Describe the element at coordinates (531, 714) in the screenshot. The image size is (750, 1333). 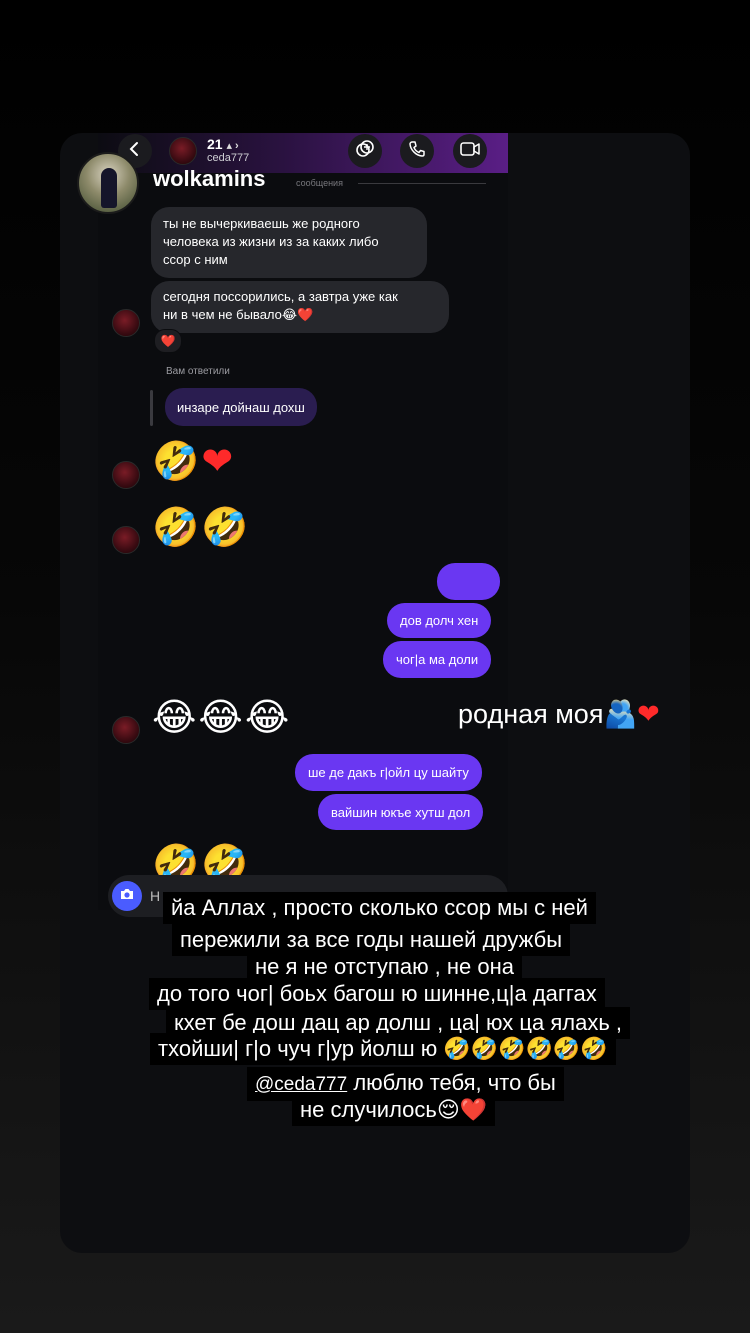
I see `side-caption-text: родная моя` at that location.